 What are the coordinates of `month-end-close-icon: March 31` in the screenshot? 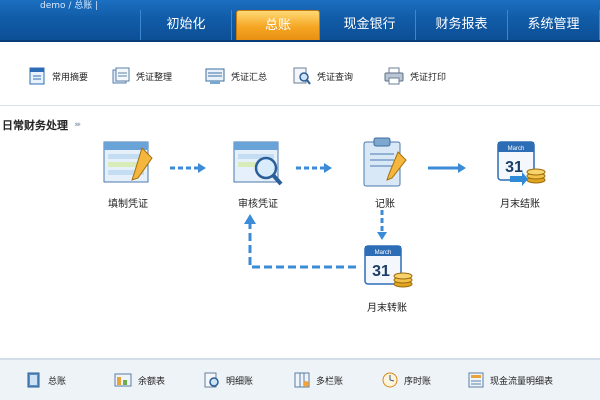 It's located at (521, 163).